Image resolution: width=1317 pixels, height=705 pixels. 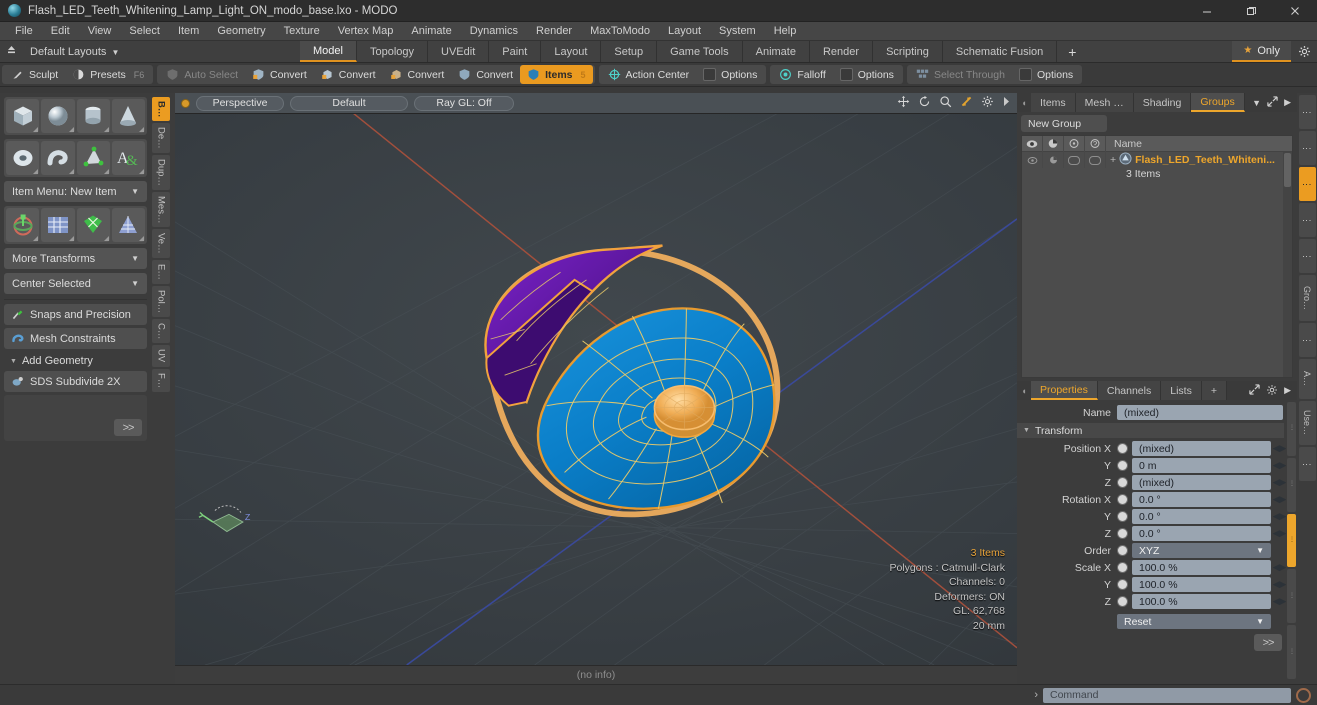 I want to click on preferences-gear-icon, so click(x=1304, y=51).